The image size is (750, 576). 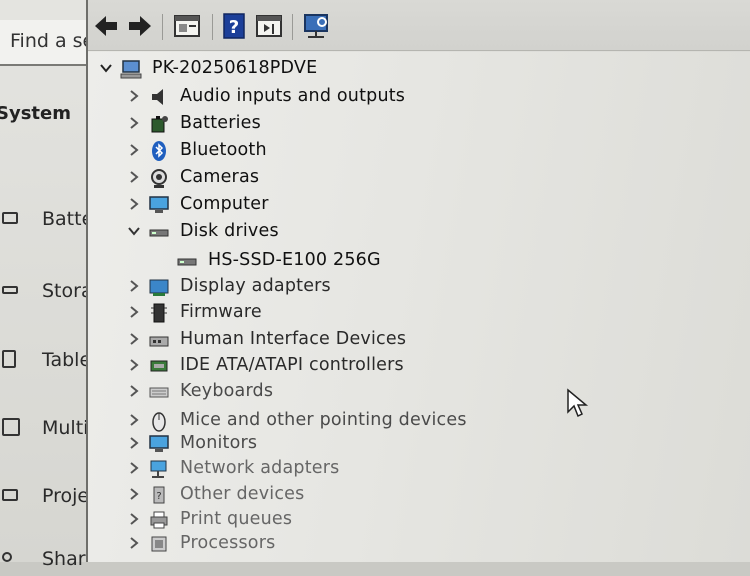 What do you see at coordinates (224, 204) in the screenshot?
I see `tree-item-label: Computer` at bounding box center [224, 204].